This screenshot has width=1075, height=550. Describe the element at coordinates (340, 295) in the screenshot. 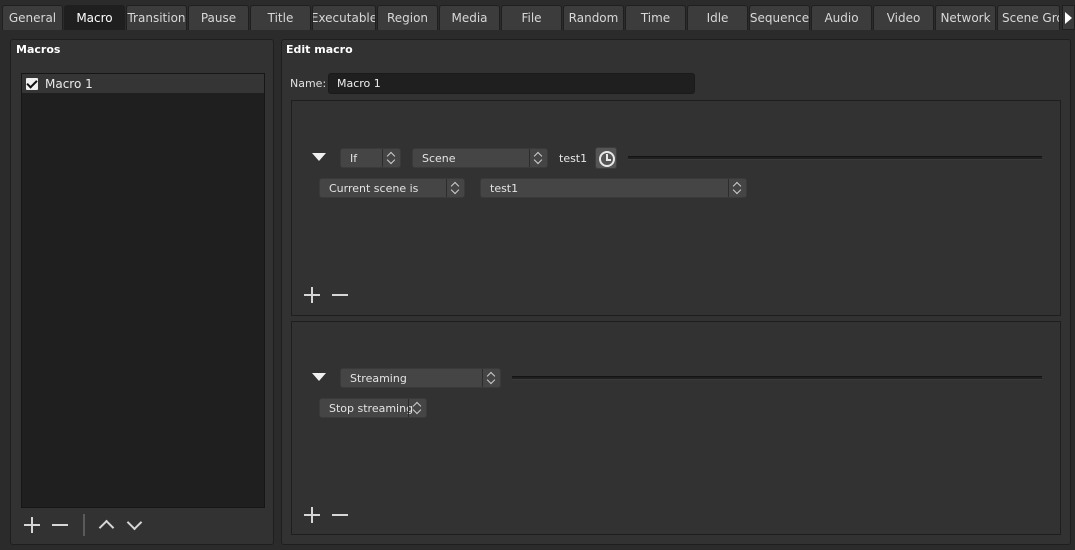

I see `remove-condition-button` at that location.